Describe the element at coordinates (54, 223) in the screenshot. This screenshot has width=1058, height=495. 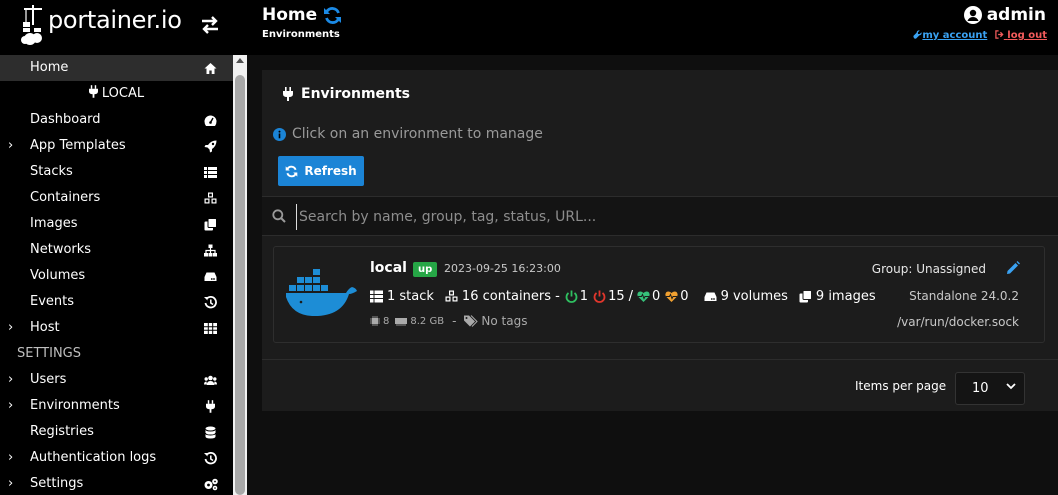
I see `sidebar-item-label: Images` at that location.